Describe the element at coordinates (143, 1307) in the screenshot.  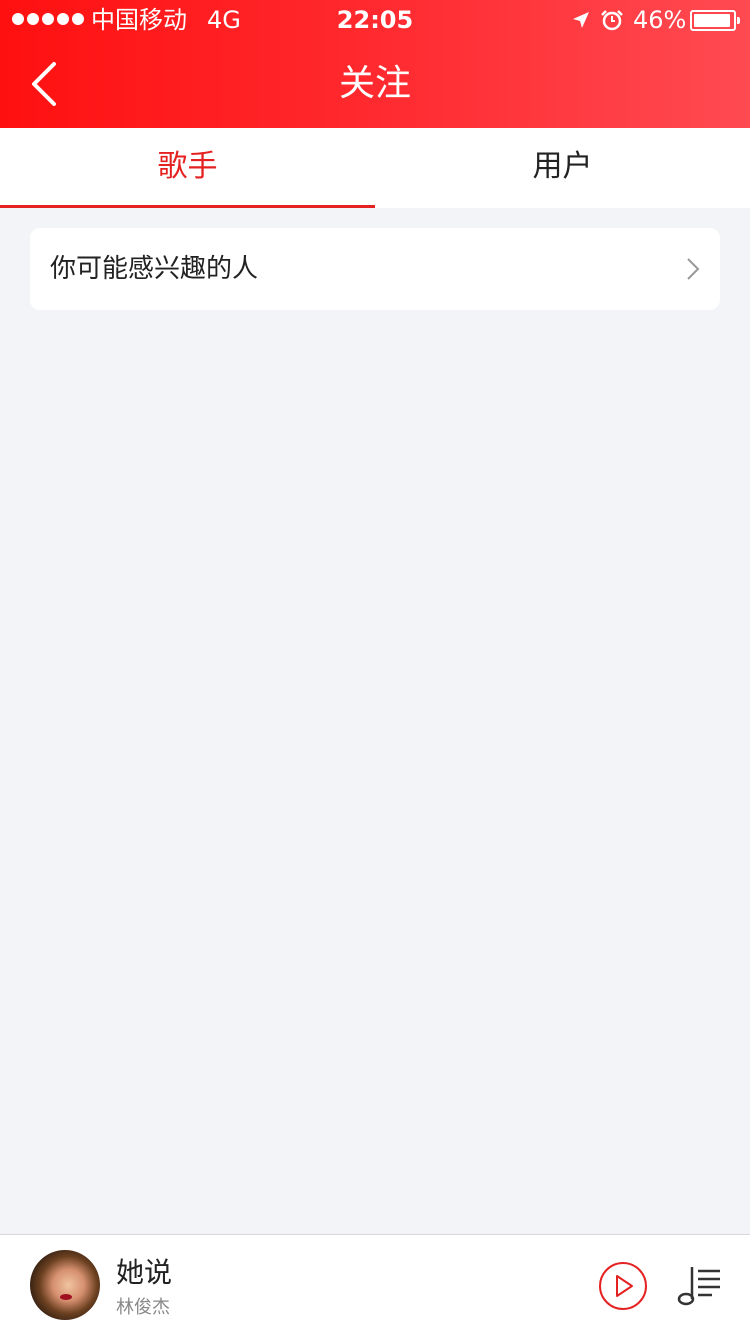
I see `song-artist: 林俊杰` at that location.